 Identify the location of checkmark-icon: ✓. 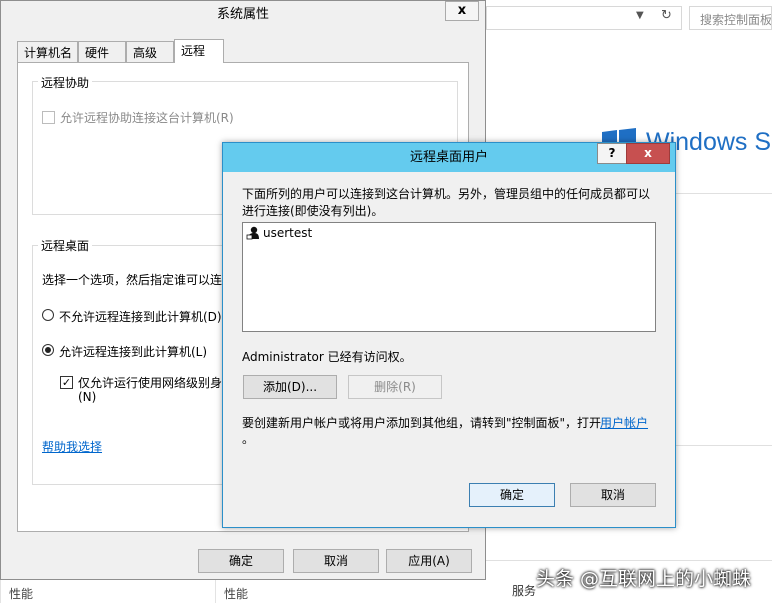
(66, 382).